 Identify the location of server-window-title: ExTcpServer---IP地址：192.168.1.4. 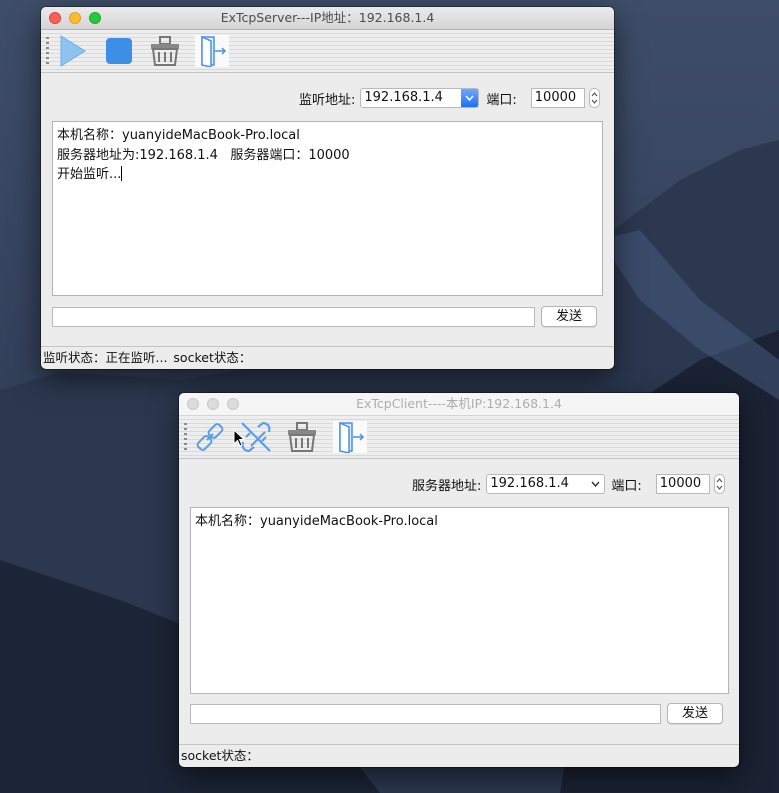
(327, 17).